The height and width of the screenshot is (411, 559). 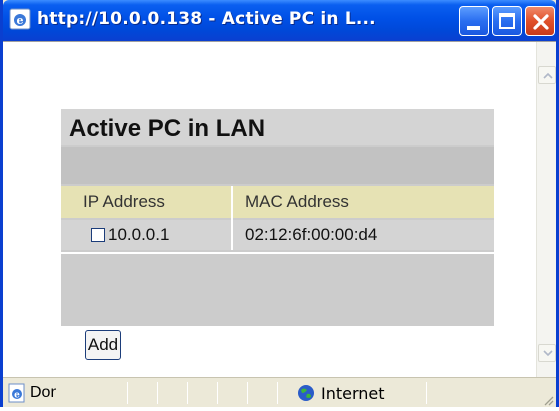 I want to click on security-zone-label: Internet, so click(x=353, y=393).